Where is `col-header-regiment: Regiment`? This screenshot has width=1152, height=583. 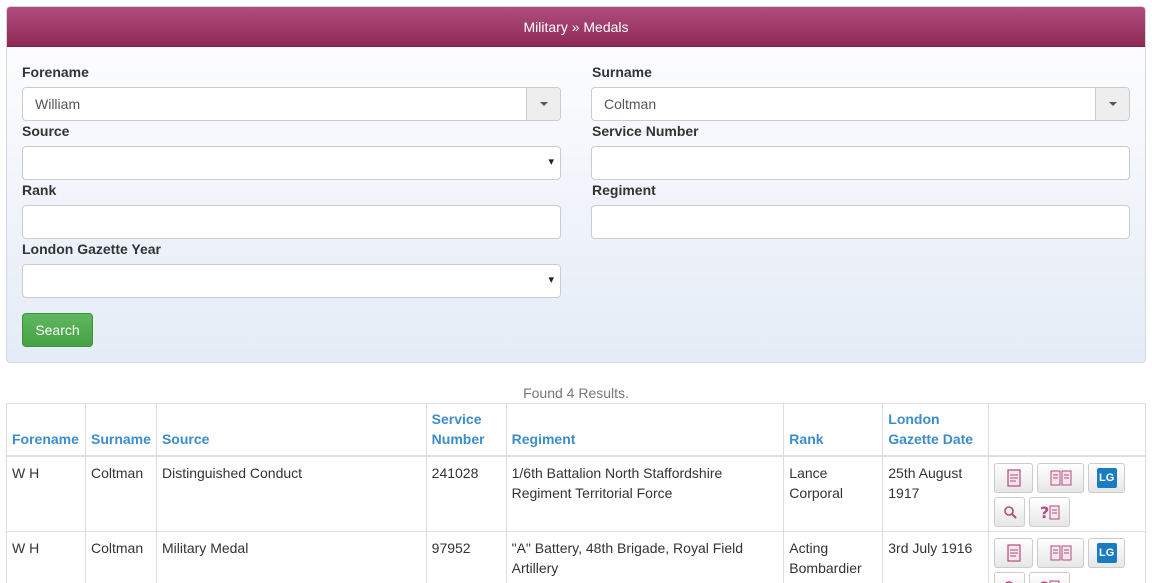 col-header-regiment: Regiment is located at coordinates (645, 430).